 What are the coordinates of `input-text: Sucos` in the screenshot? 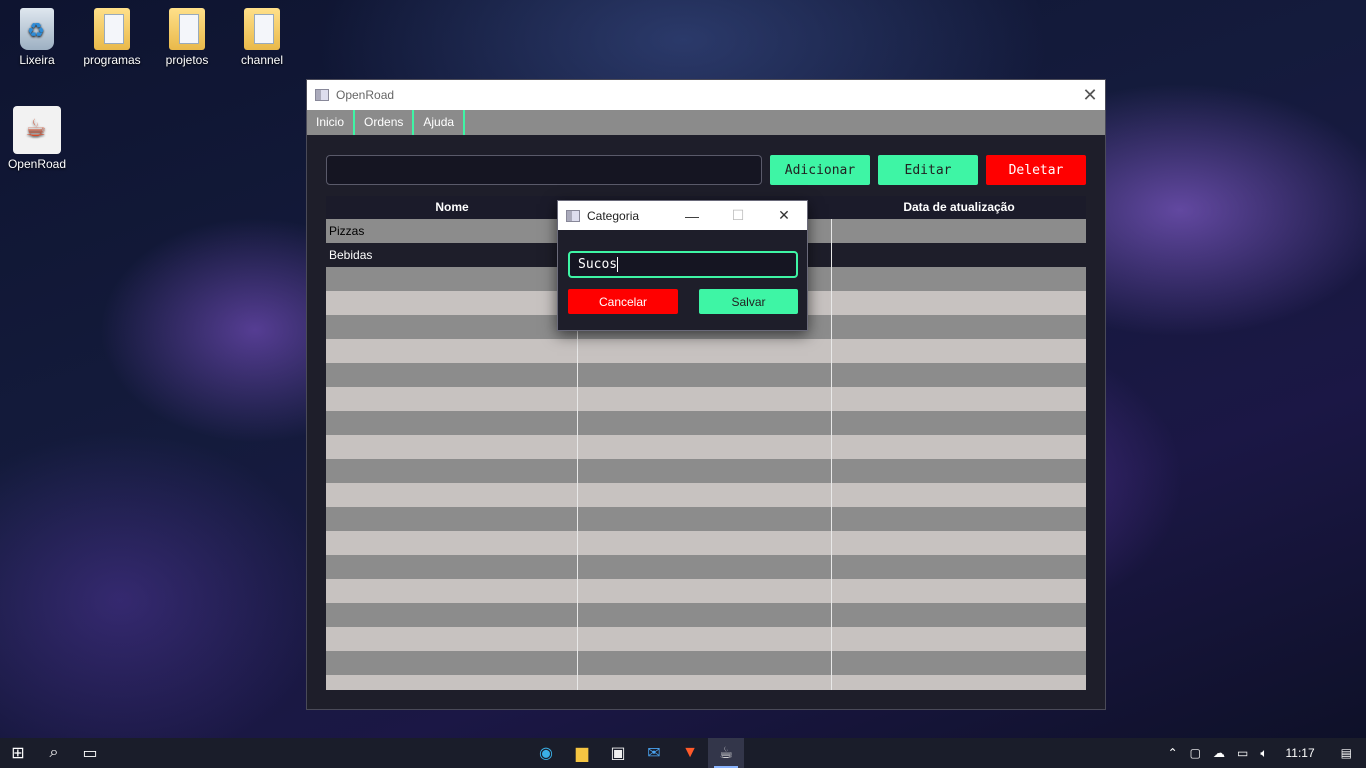 It's located at (598, 264).